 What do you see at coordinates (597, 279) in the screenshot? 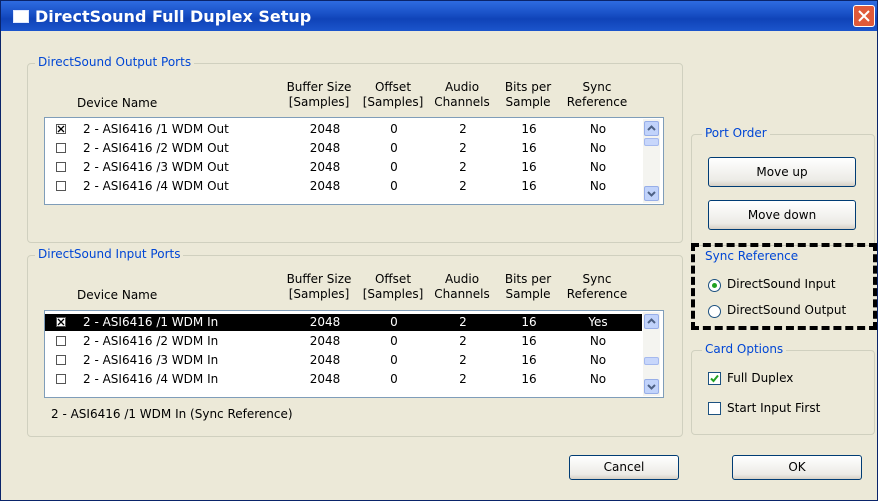
I see `input-header-sync-1: Sync` at bounding box center [597, 279].